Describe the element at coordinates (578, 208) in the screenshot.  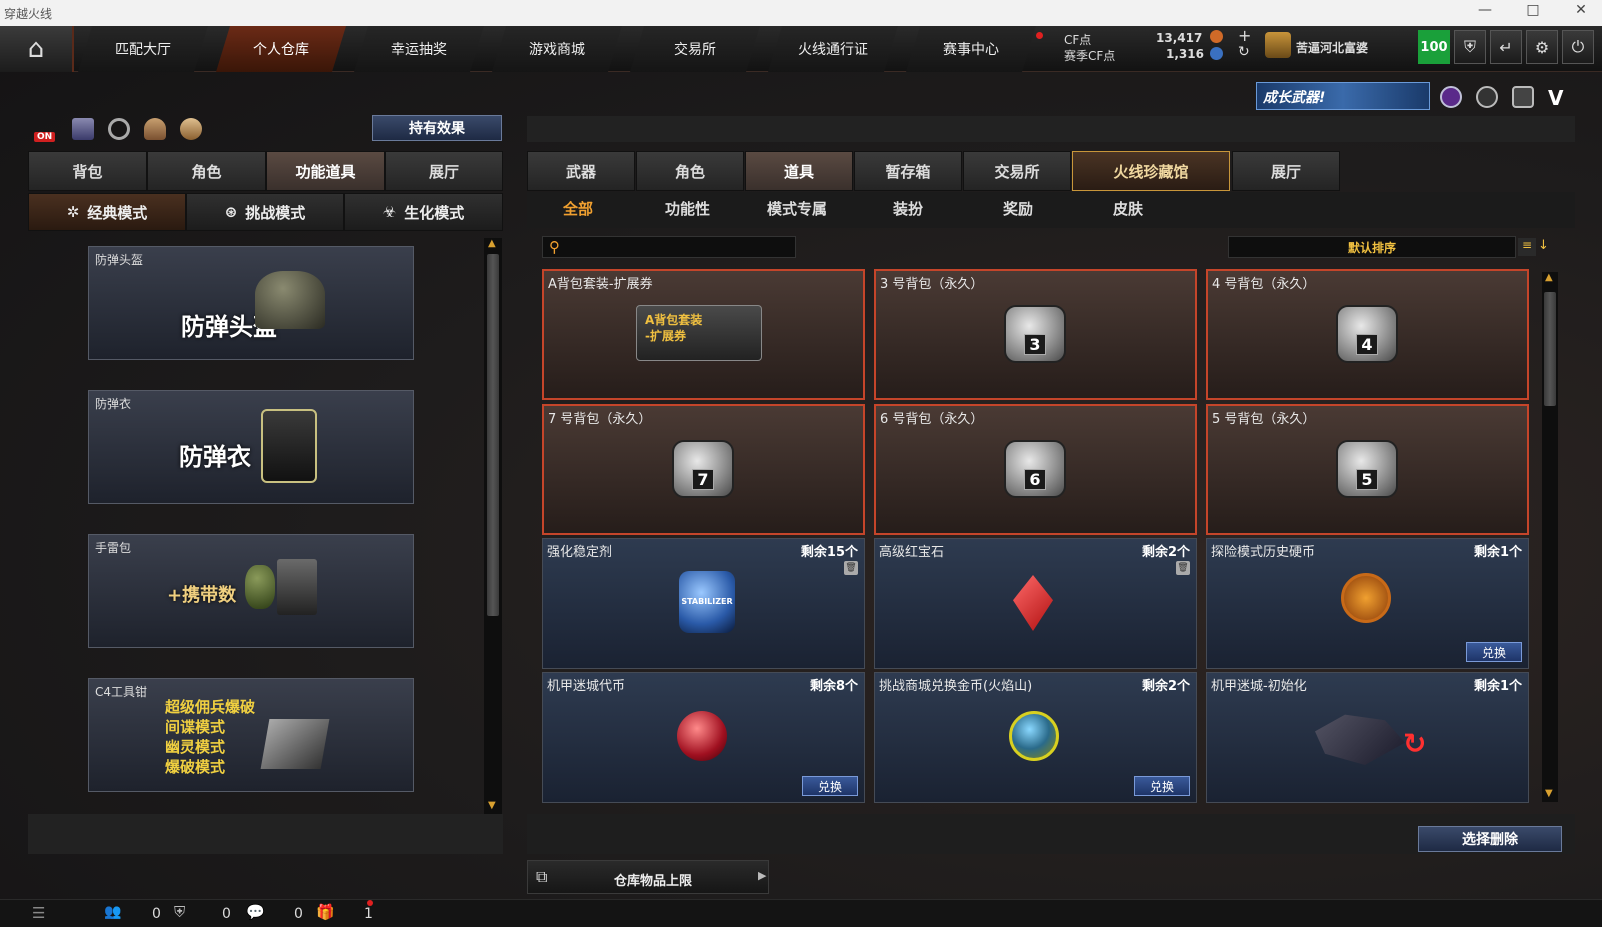
I see `subtab-all: 全部` at that location.